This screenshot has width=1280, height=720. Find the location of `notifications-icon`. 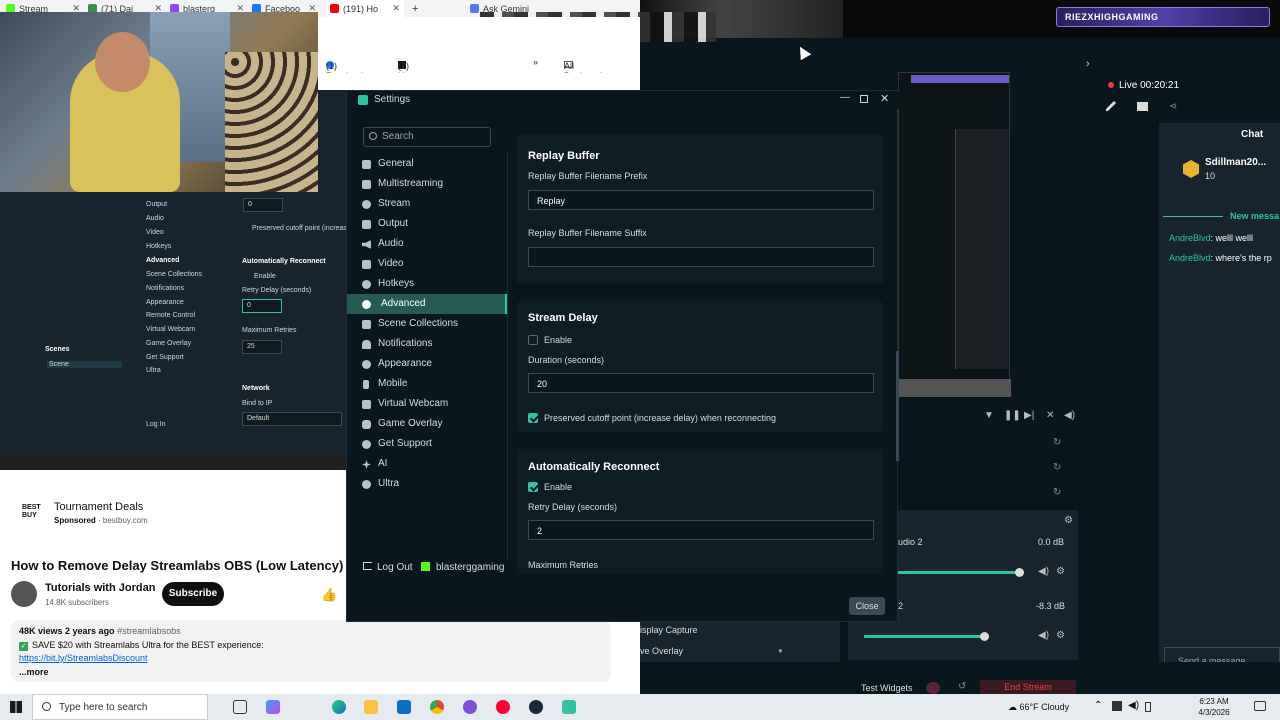

notifications-icon is located at coordinates (1260, 706).